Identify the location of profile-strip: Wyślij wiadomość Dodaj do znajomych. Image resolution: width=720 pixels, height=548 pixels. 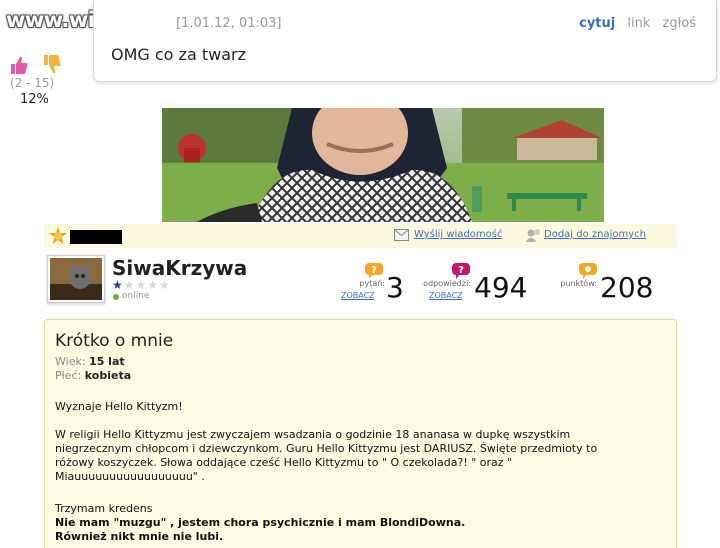
(360, 236).